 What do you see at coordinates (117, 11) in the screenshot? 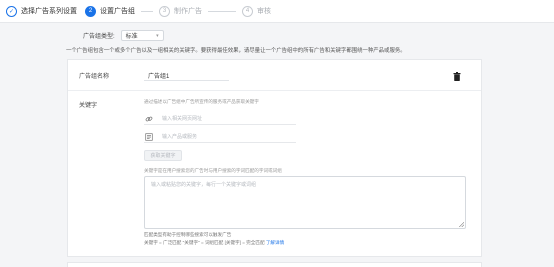
I see `step-2-label: 设置广告组` at bounding box center [117, 11].